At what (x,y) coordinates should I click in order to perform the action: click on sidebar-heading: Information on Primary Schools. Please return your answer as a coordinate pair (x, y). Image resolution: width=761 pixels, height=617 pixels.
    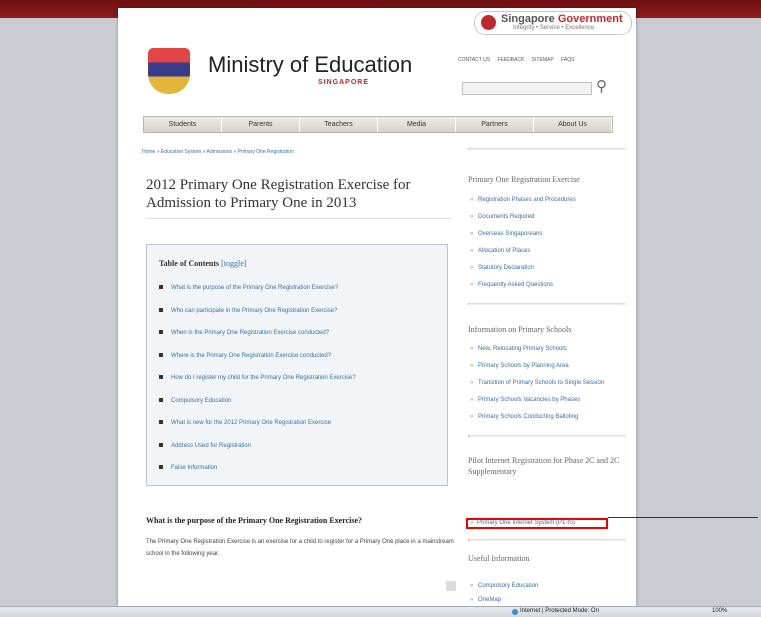
    Looking at the image, I should click on (520, 329).